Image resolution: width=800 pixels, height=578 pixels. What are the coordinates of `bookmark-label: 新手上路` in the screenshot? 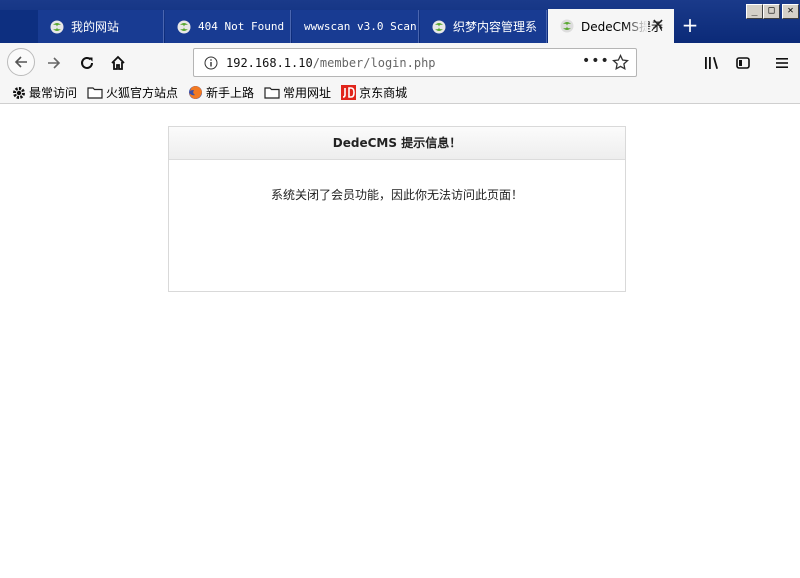 It's located at (230, 93).